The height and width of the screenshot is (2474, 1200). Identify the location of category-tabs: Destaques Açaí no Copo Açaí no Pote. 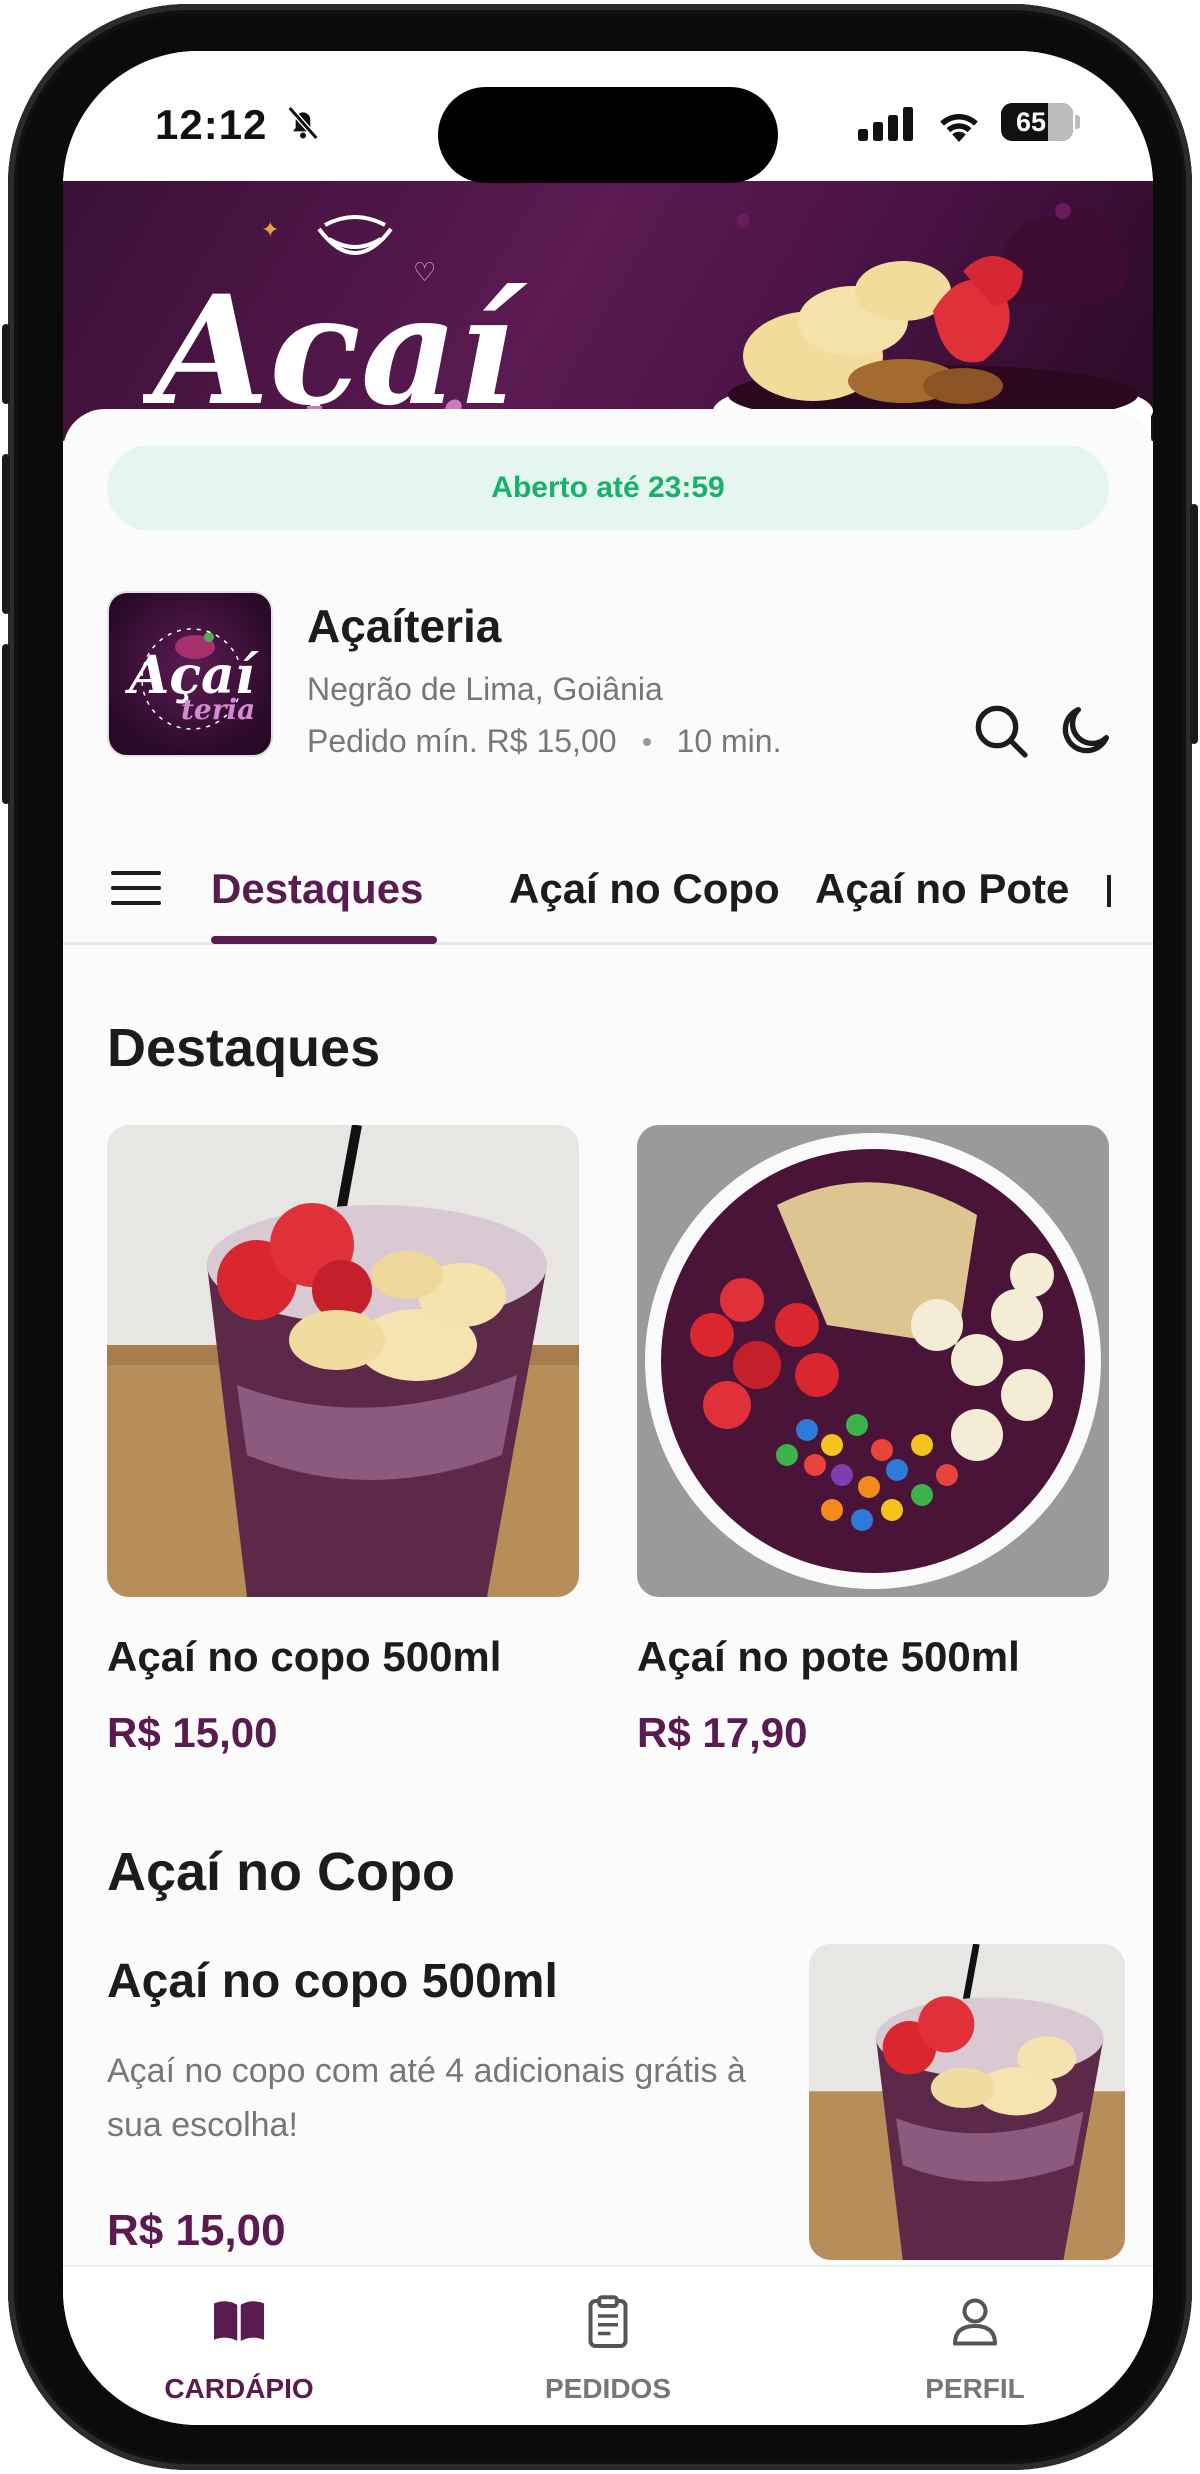
(608, 887).